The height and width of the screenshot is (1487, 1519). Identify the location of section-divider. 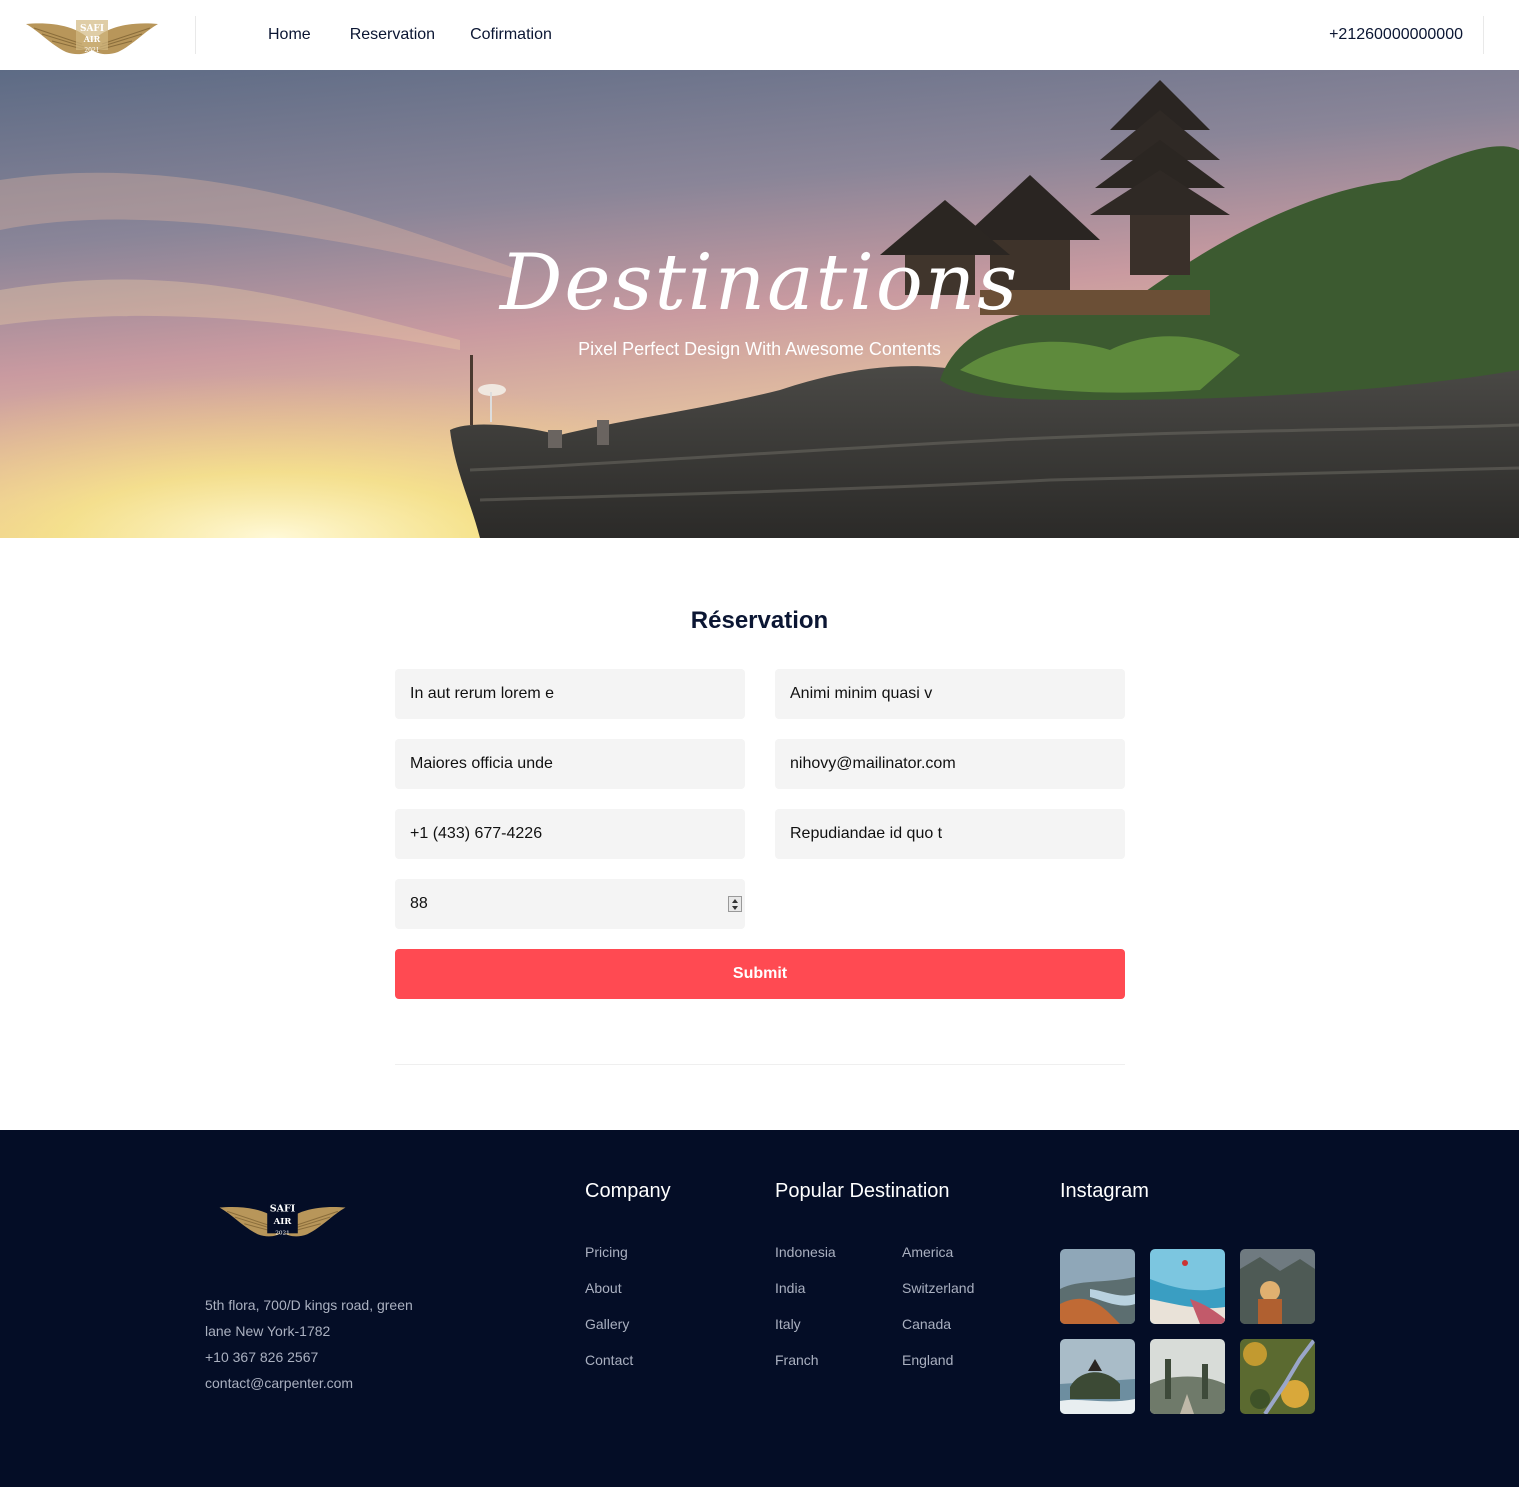
(760, 1064).